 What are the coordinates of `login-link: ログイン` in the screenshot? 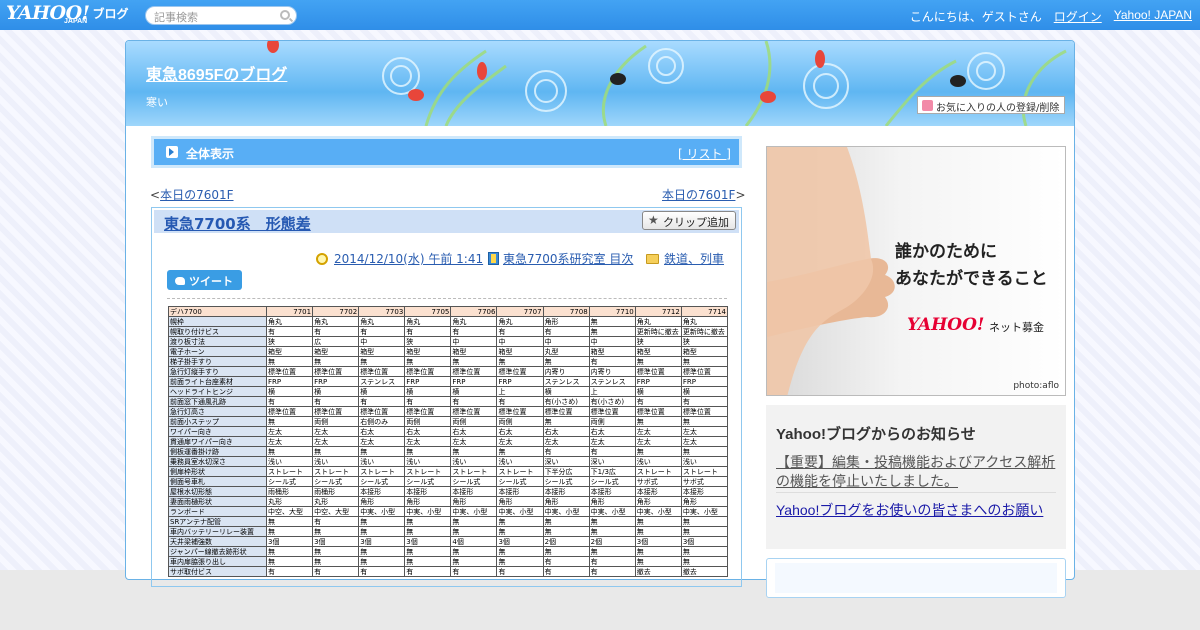 It's located at (1078, 16).